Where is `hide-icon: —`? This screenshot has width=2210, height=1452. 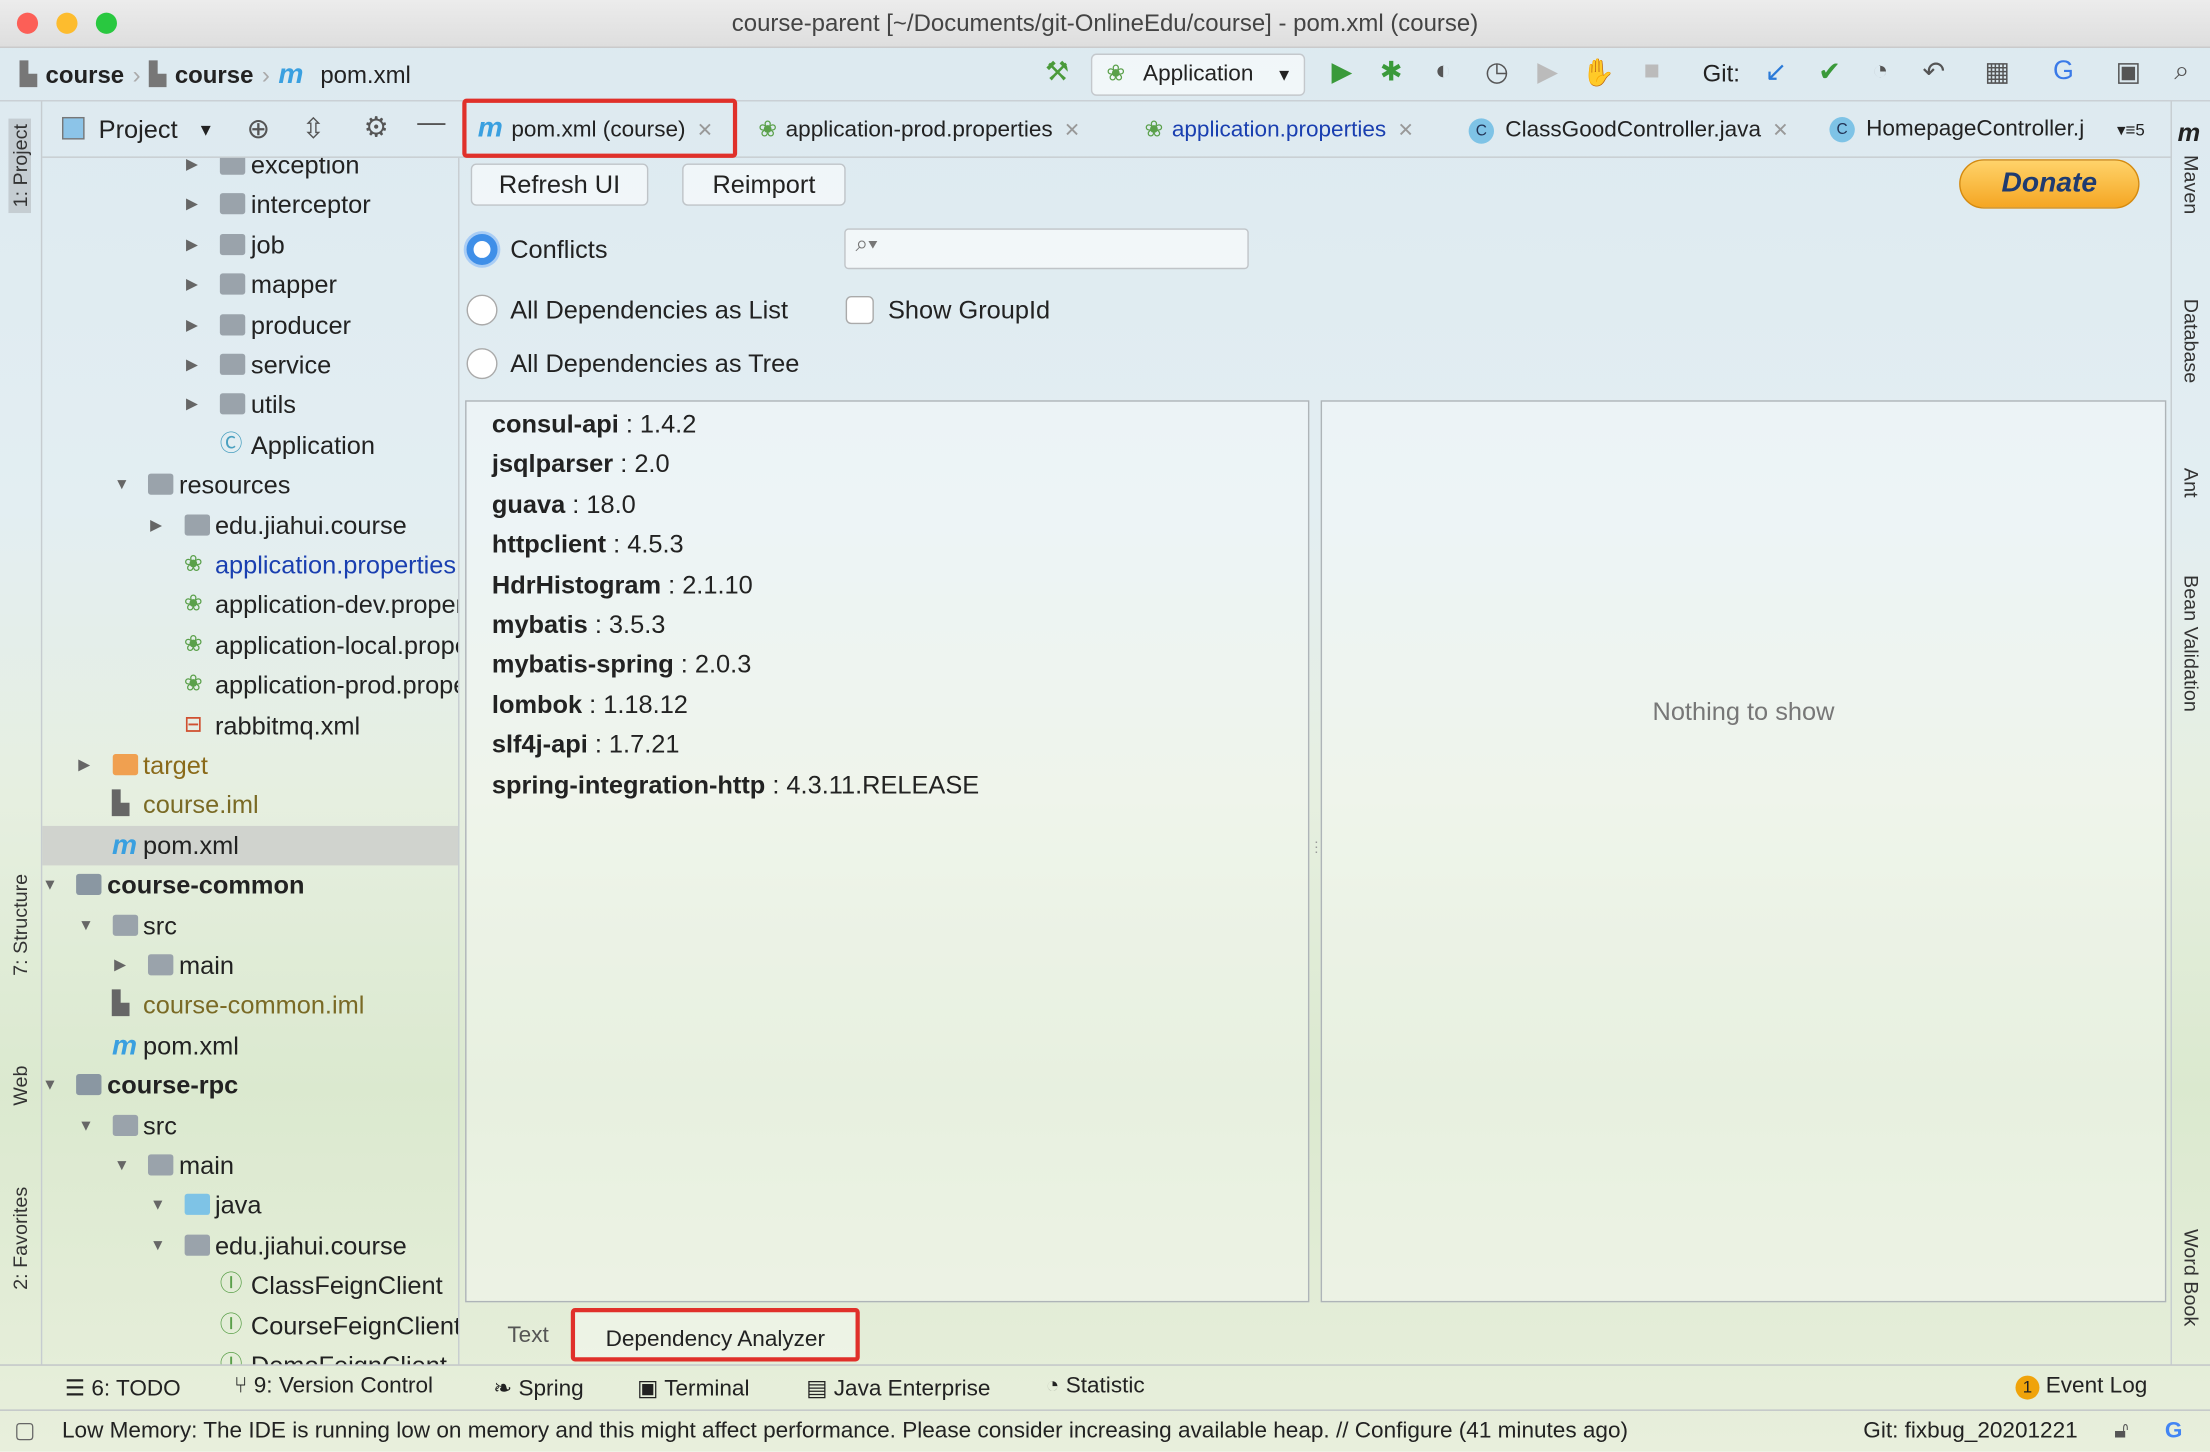
hide-icon: — is located at coordinates (431, 123).